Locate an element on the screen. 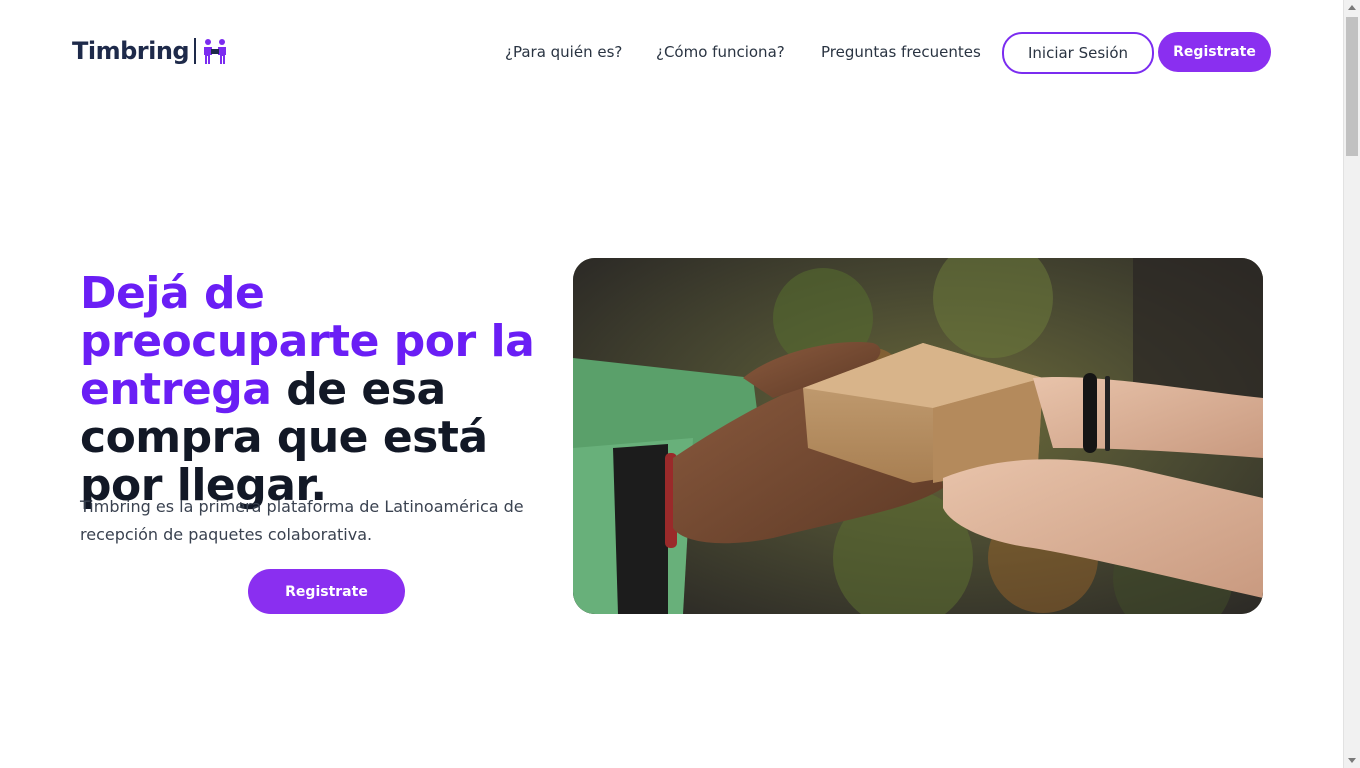 This screenshot has height=768, width=1360. scroll-up-arrow-icon is located at coordinates (1352, 7).